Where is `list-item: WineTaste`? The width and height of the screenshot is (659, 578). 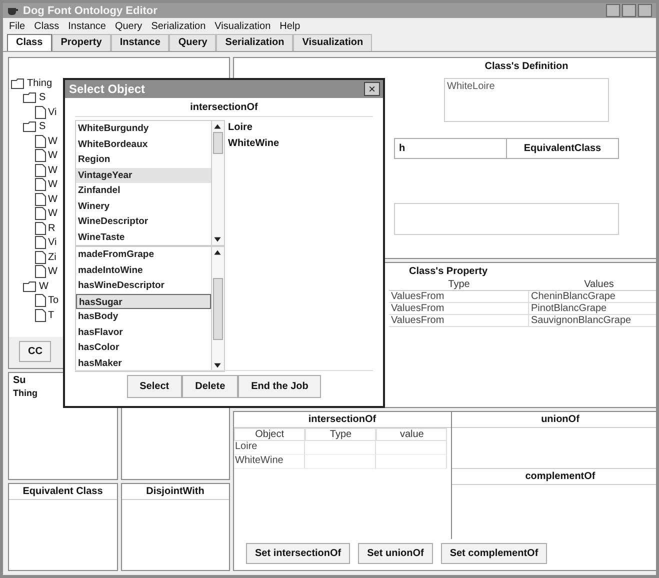 list-item: WineTaste is located at coordinates (143, 237).